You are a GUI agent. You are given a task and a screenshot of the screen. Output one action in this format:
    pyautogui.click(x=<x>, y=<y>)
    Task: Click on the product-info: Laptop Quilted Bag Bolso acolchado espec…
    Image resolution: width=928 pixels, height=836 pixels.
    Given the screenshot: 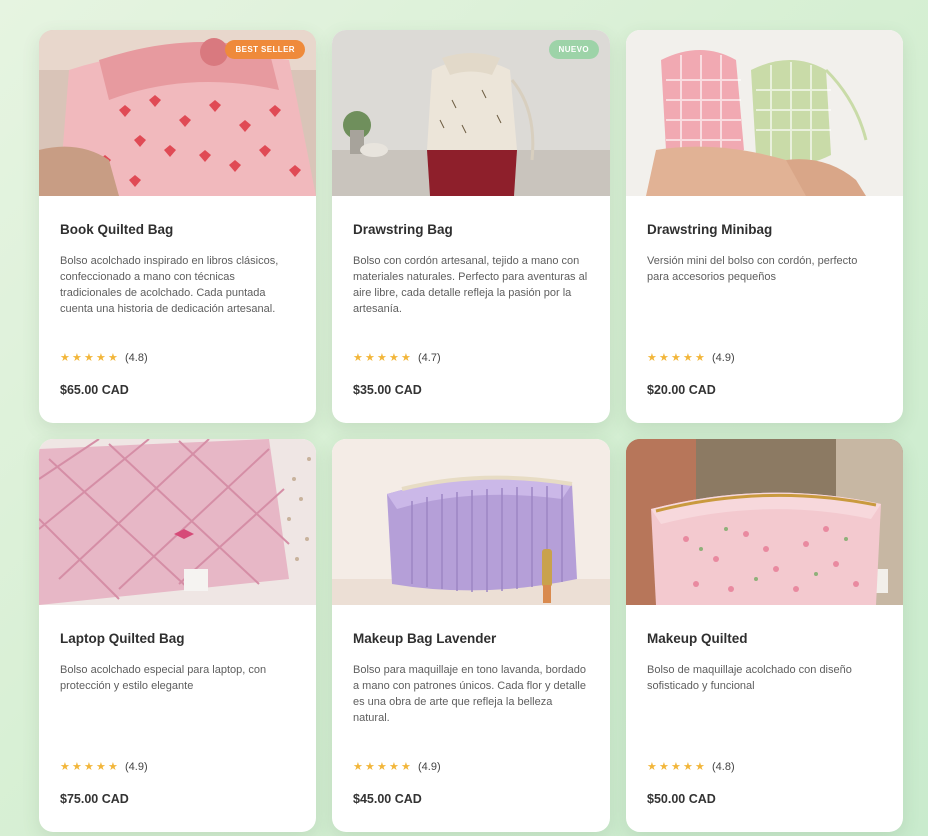 What is the action you would take?
    pyautogui.click(x=177, y=718)
    